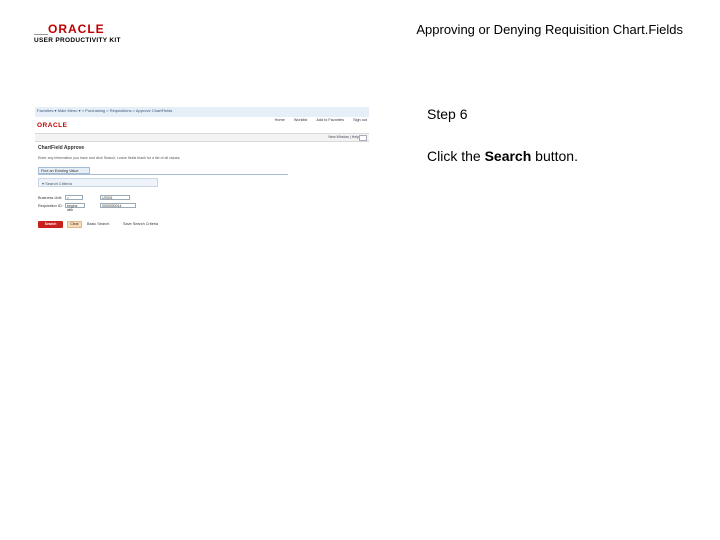  I want to click on screenshot-clear-button: Clear, so click(74, 224).